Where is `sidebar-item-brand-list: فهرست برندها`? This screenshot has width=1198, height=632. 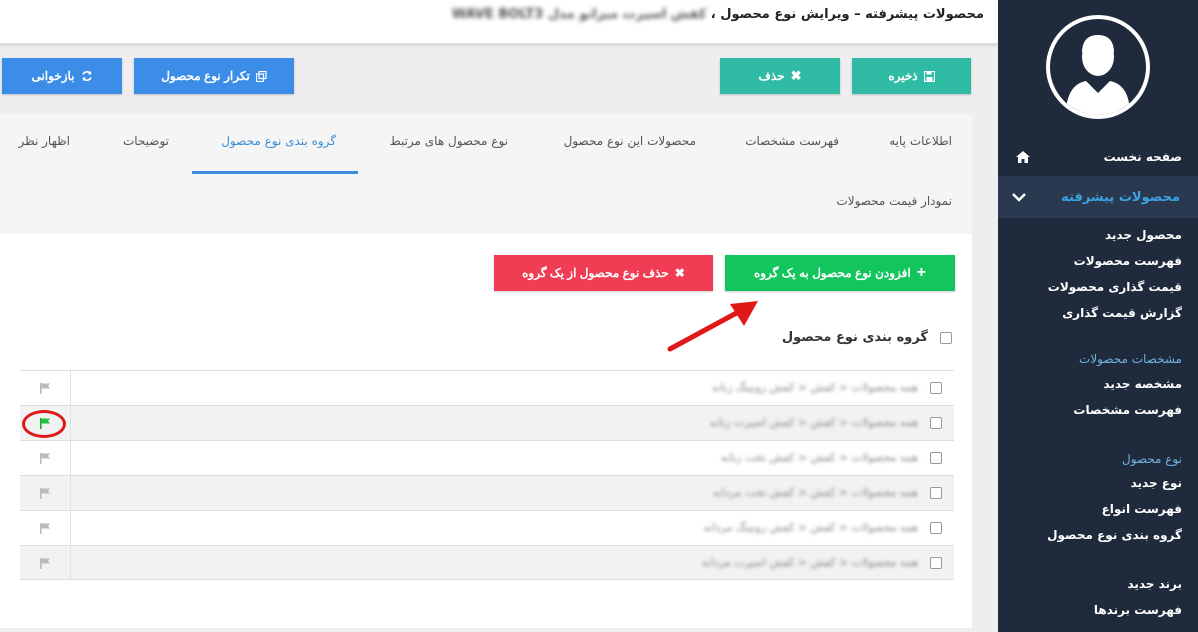 sidebar-item-brand-list: فهرست برندها is located at coordinates (1138, 610).